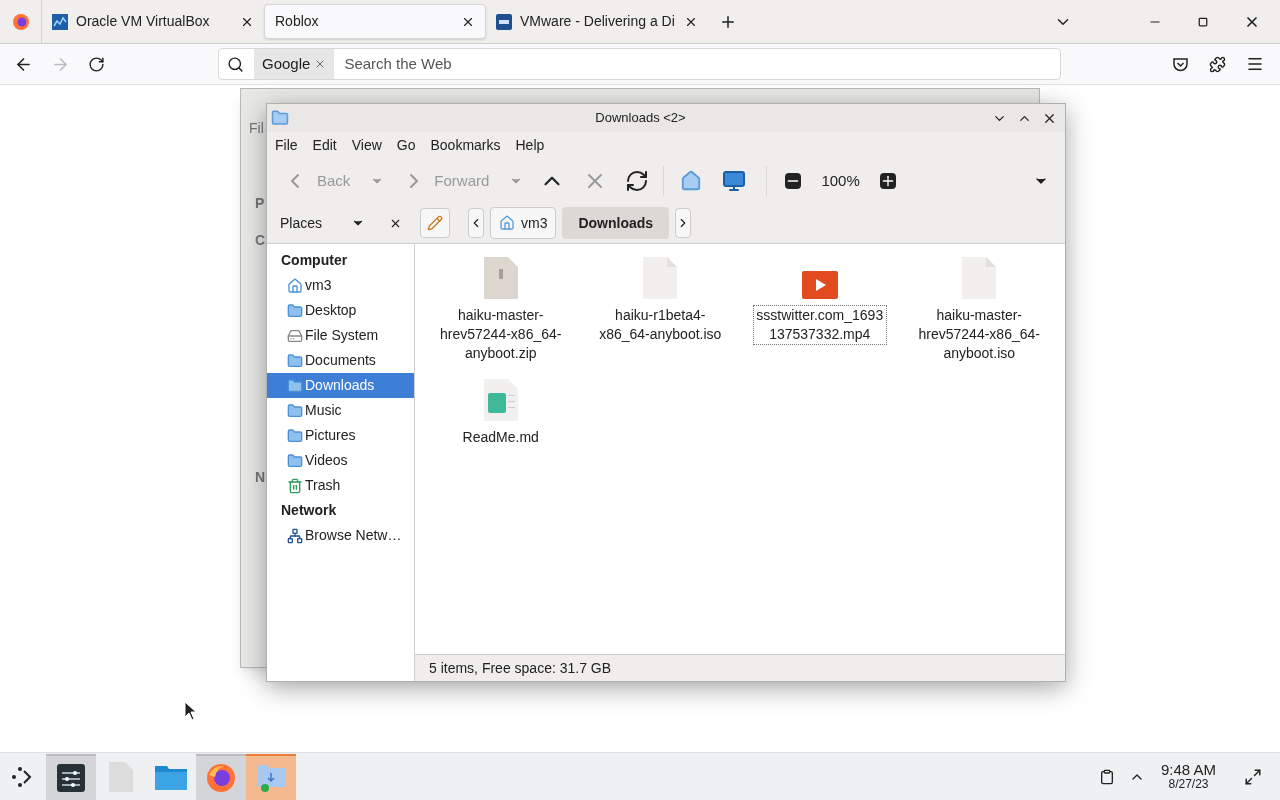 Image resolution: width=1280 pixels, height=800 pixels. What do you see at coordinates (340, 410) in the screenshot?
I see `sidebar-item: Music` at bounding box center [340, 410].